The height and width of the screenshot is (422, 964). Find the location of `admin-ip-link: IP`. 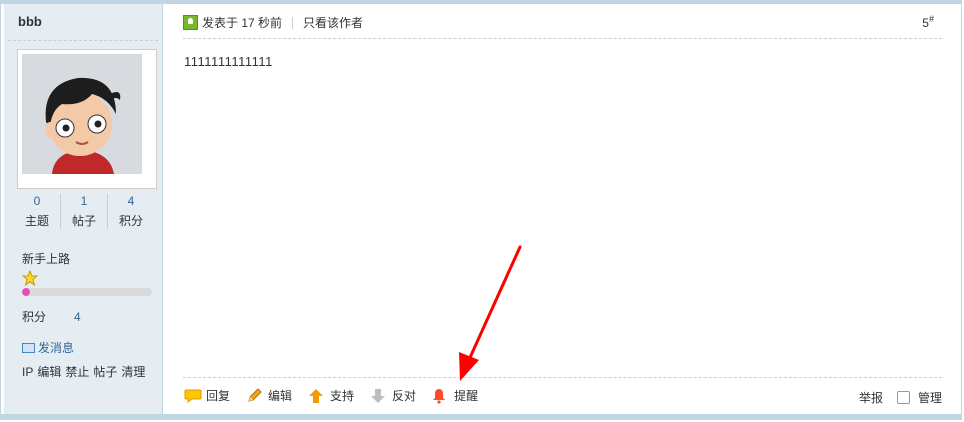

admin-ip-link: IP is located at coordinates (27, 372).